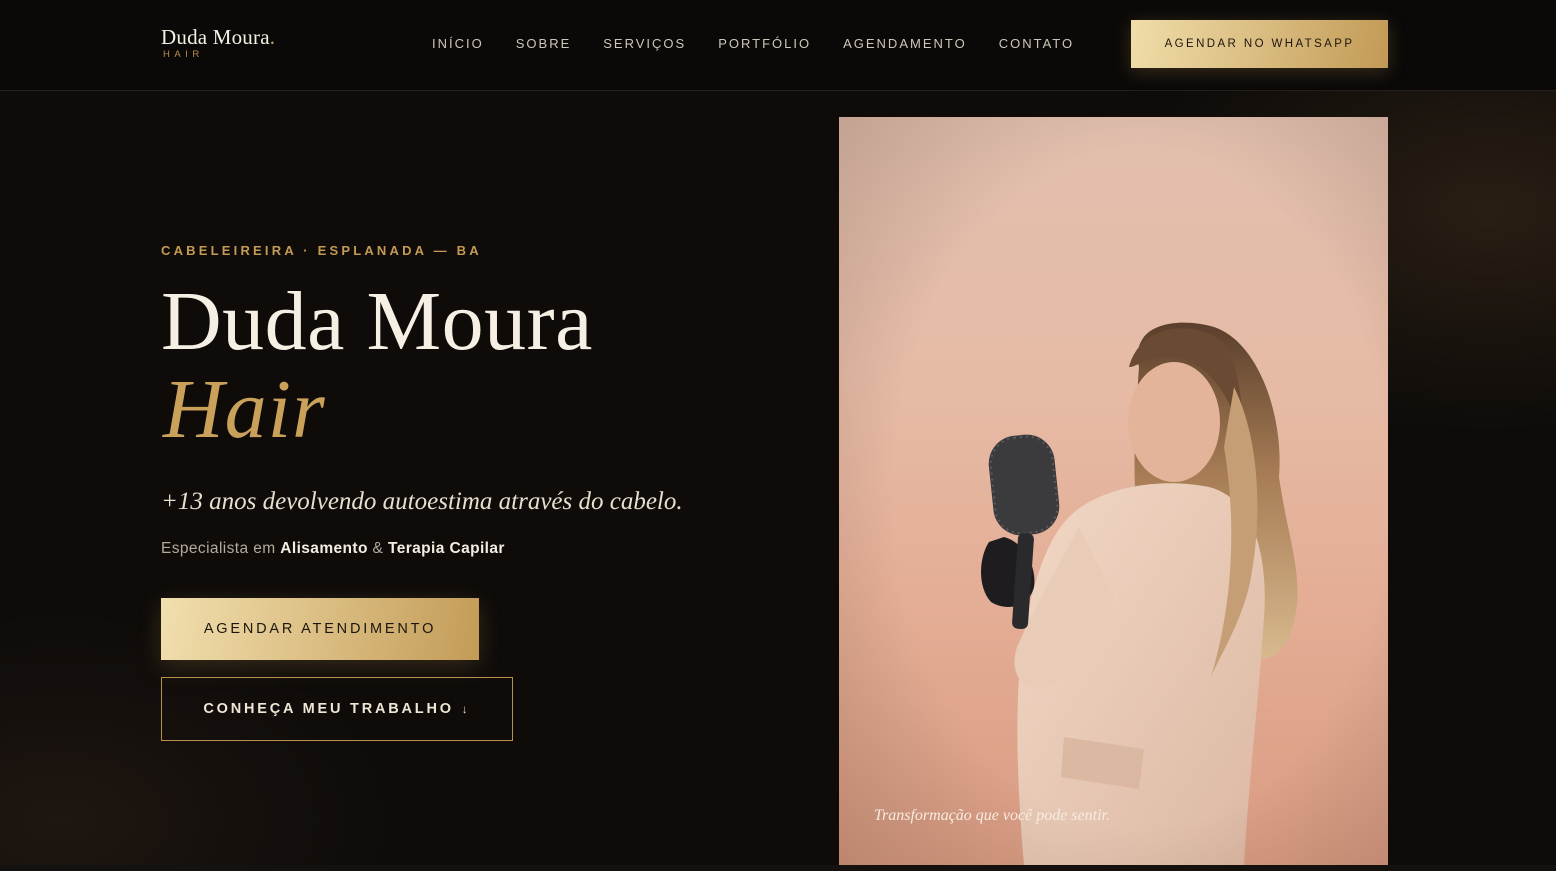 The width and height of the screenshot is (1556, 871). What do you see at coordinates (328, 709) in the screenshot?
I see `see-my-work-label: CONHEÇA MEU TRABALHO` at bounding box center [328, 709].